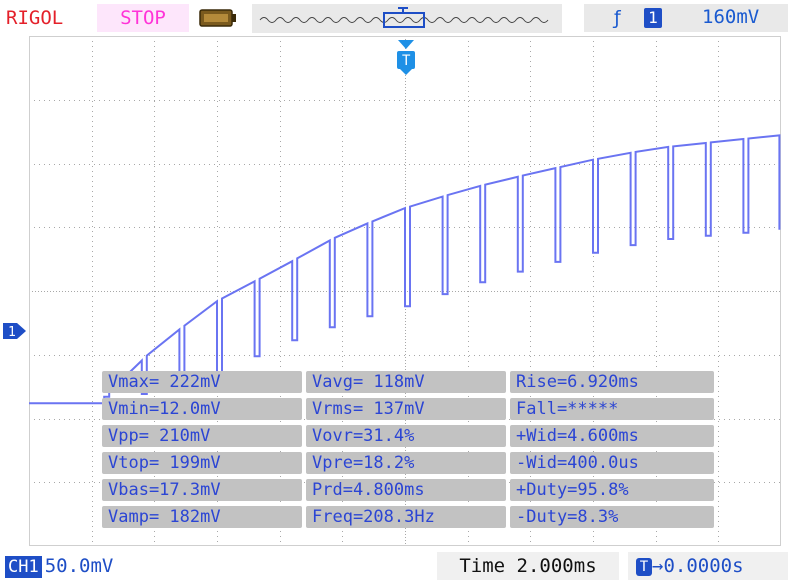 Image resolution: width=800 pixels, height=585 pixels. Describe the element at coordinates (202, 490) in the screenshot. I see `measurement-value: Vbas=17.3mV` at that location.